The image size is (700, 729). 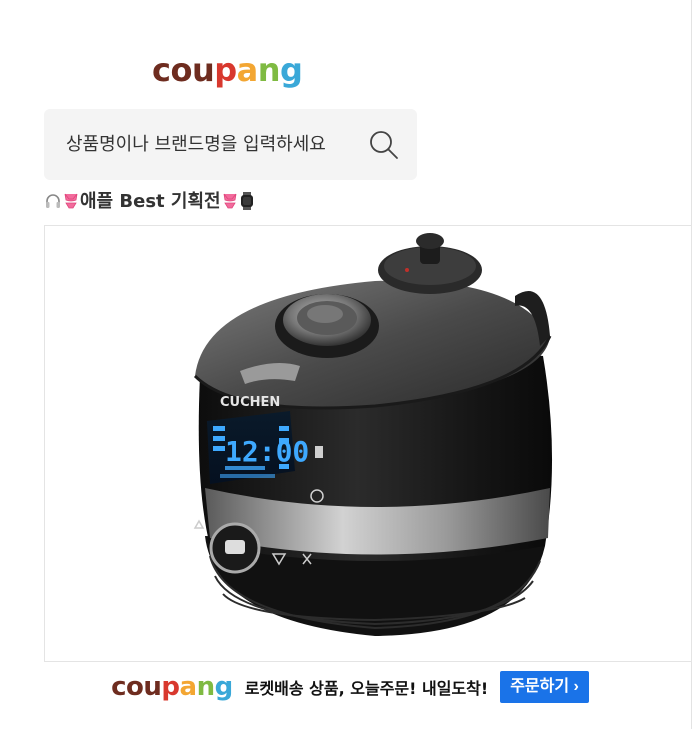 I want to click on banner-text: 로켓배송 상품, 오늘주문! 내일도착!, so click(x=366, y=688).